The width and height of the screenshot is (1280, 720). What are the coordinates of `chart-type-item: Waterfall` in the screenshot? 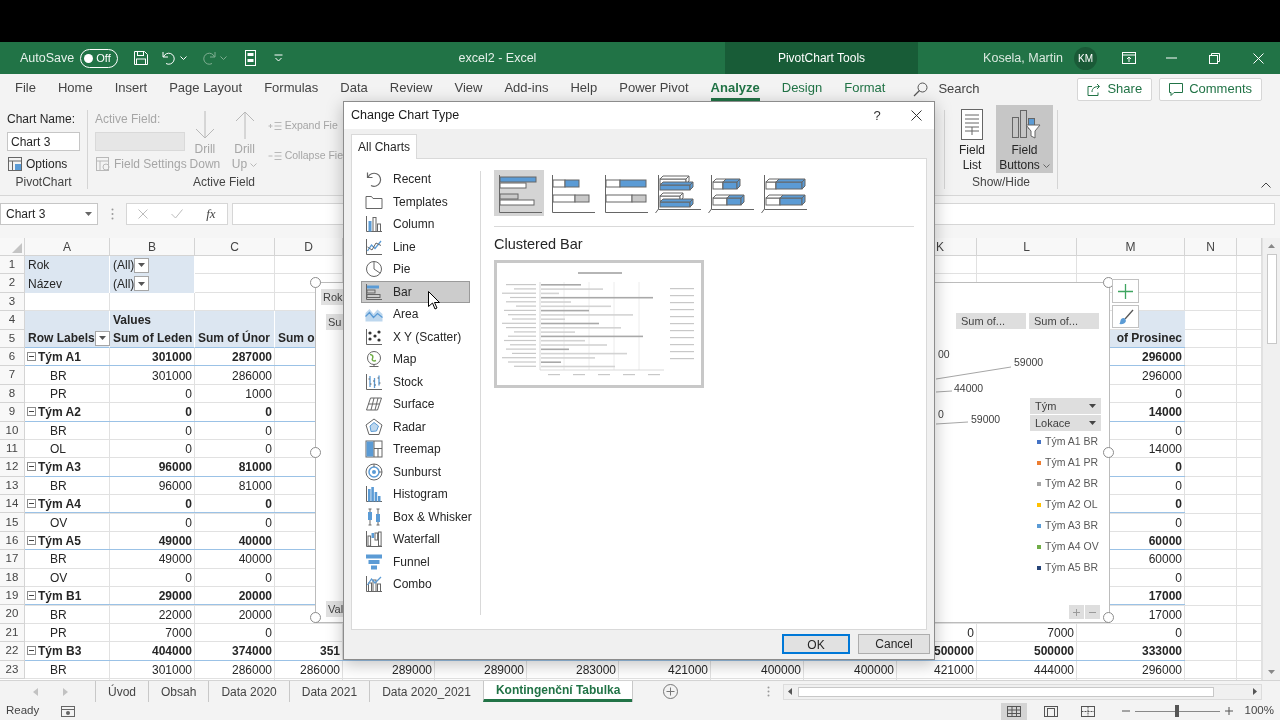 It's located at (415, 539).